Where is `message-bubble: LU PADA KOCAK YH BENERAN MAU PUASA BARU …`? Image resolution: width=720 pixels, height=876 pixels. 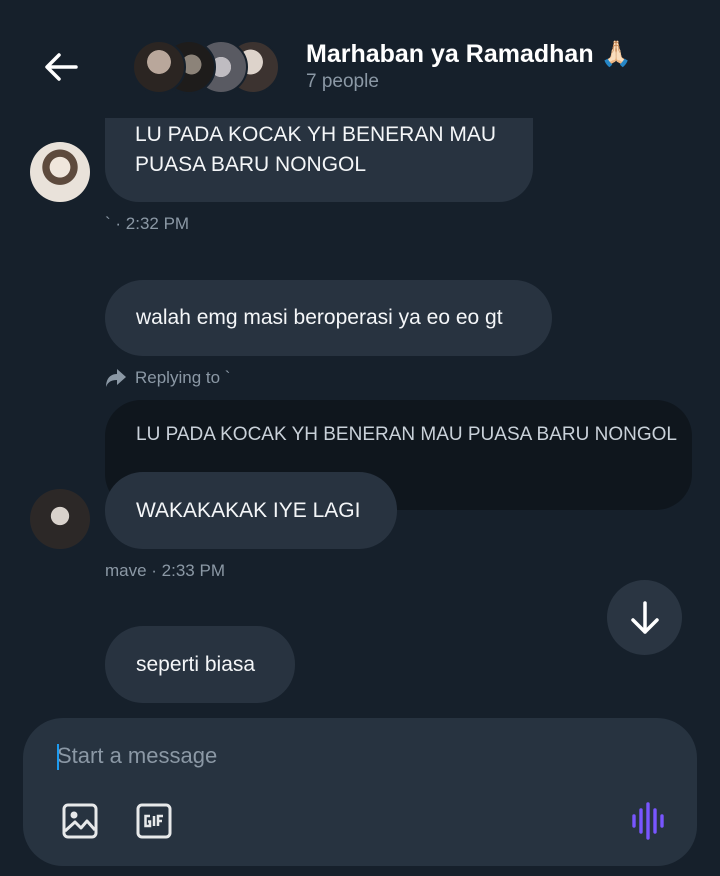
message-bubble: LU PADA KOCAK YH BENERAN MAU PUASA BARU … is located at coordinates (319, 160).